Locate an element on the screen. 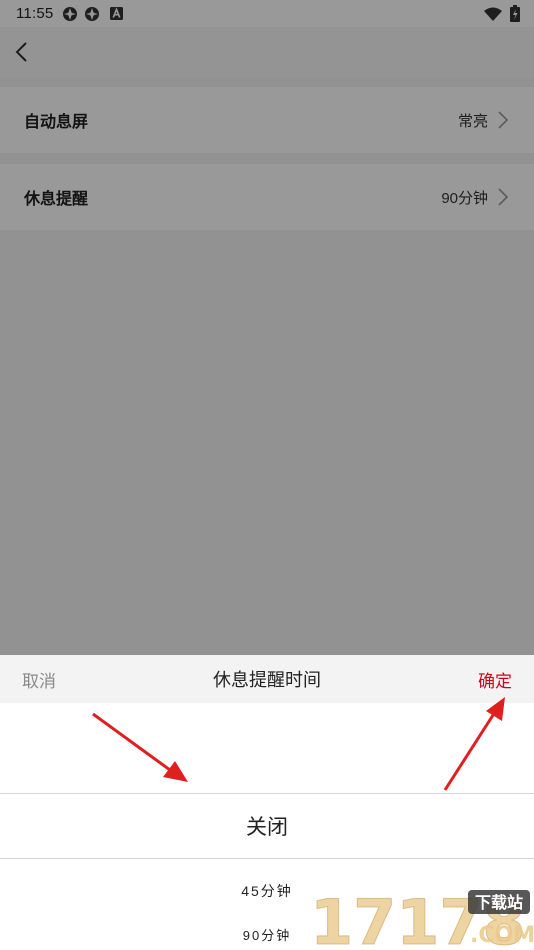  sheet-header: 取消 休息提醒时间 确定 is located at coordinates (267, 679).